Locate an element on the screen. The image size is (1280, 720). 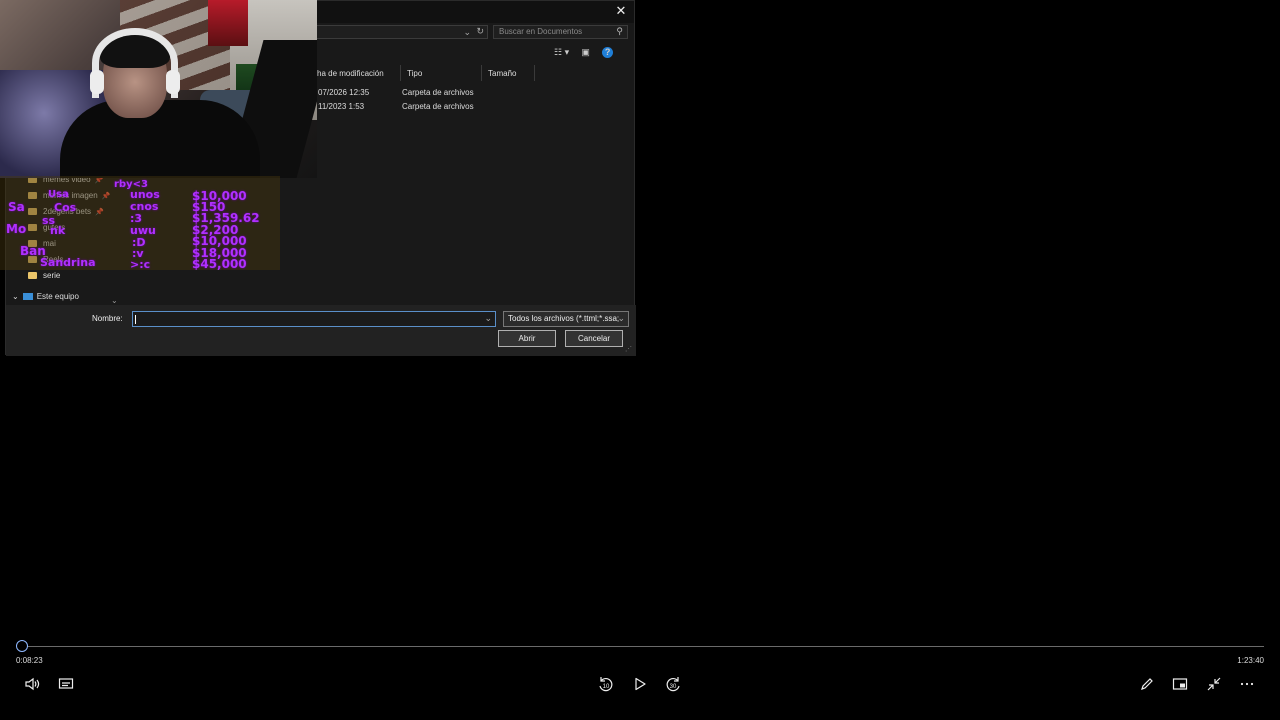
column-headers: ha de modificación Tipo Tamaño is located at coordinates (471, 74).